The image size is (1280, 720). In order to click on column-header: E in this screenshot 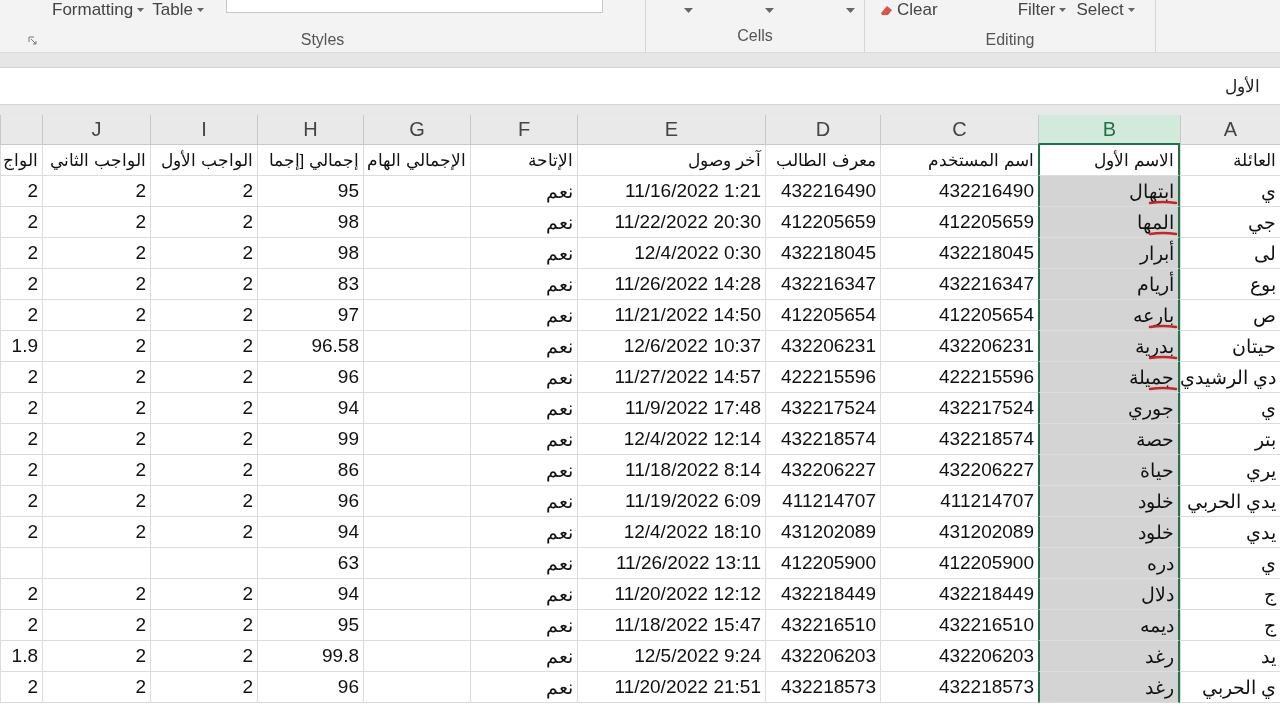, I will do `click(671, 130)`.